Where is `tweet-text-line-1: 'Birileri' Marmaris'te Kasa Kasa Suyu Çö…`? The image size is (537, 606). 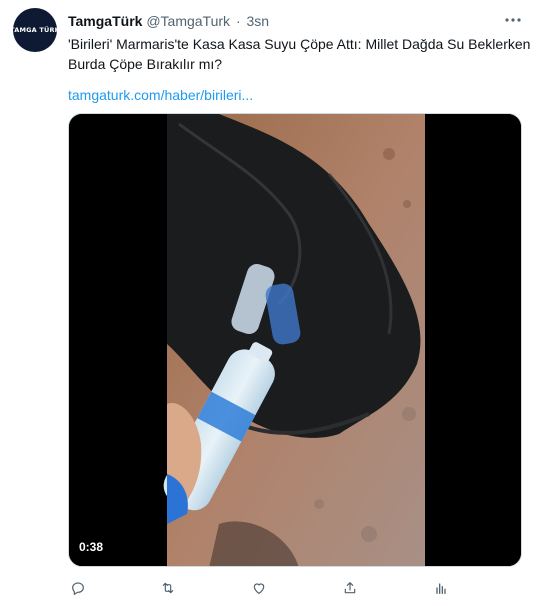
tweet-text-line-1: 'Birileri' Marmaris'te Kasa Kasa Suyu Çö… is located at coordinates (299, 44).